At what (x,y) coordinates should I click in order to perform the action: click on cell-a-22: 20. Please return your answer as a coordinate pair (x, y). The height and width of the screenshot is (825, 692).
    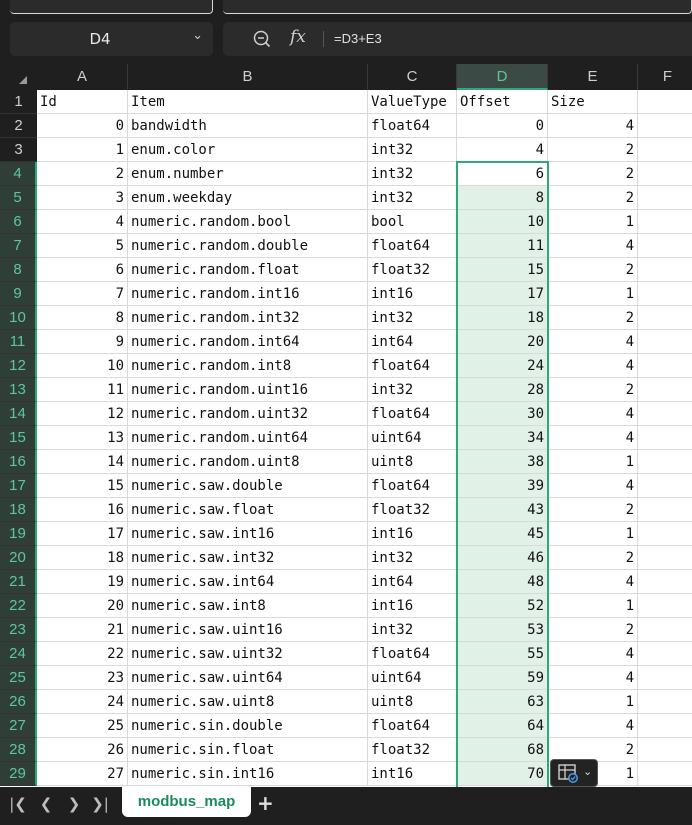
    Looking at the image, I should click on (82, 606).